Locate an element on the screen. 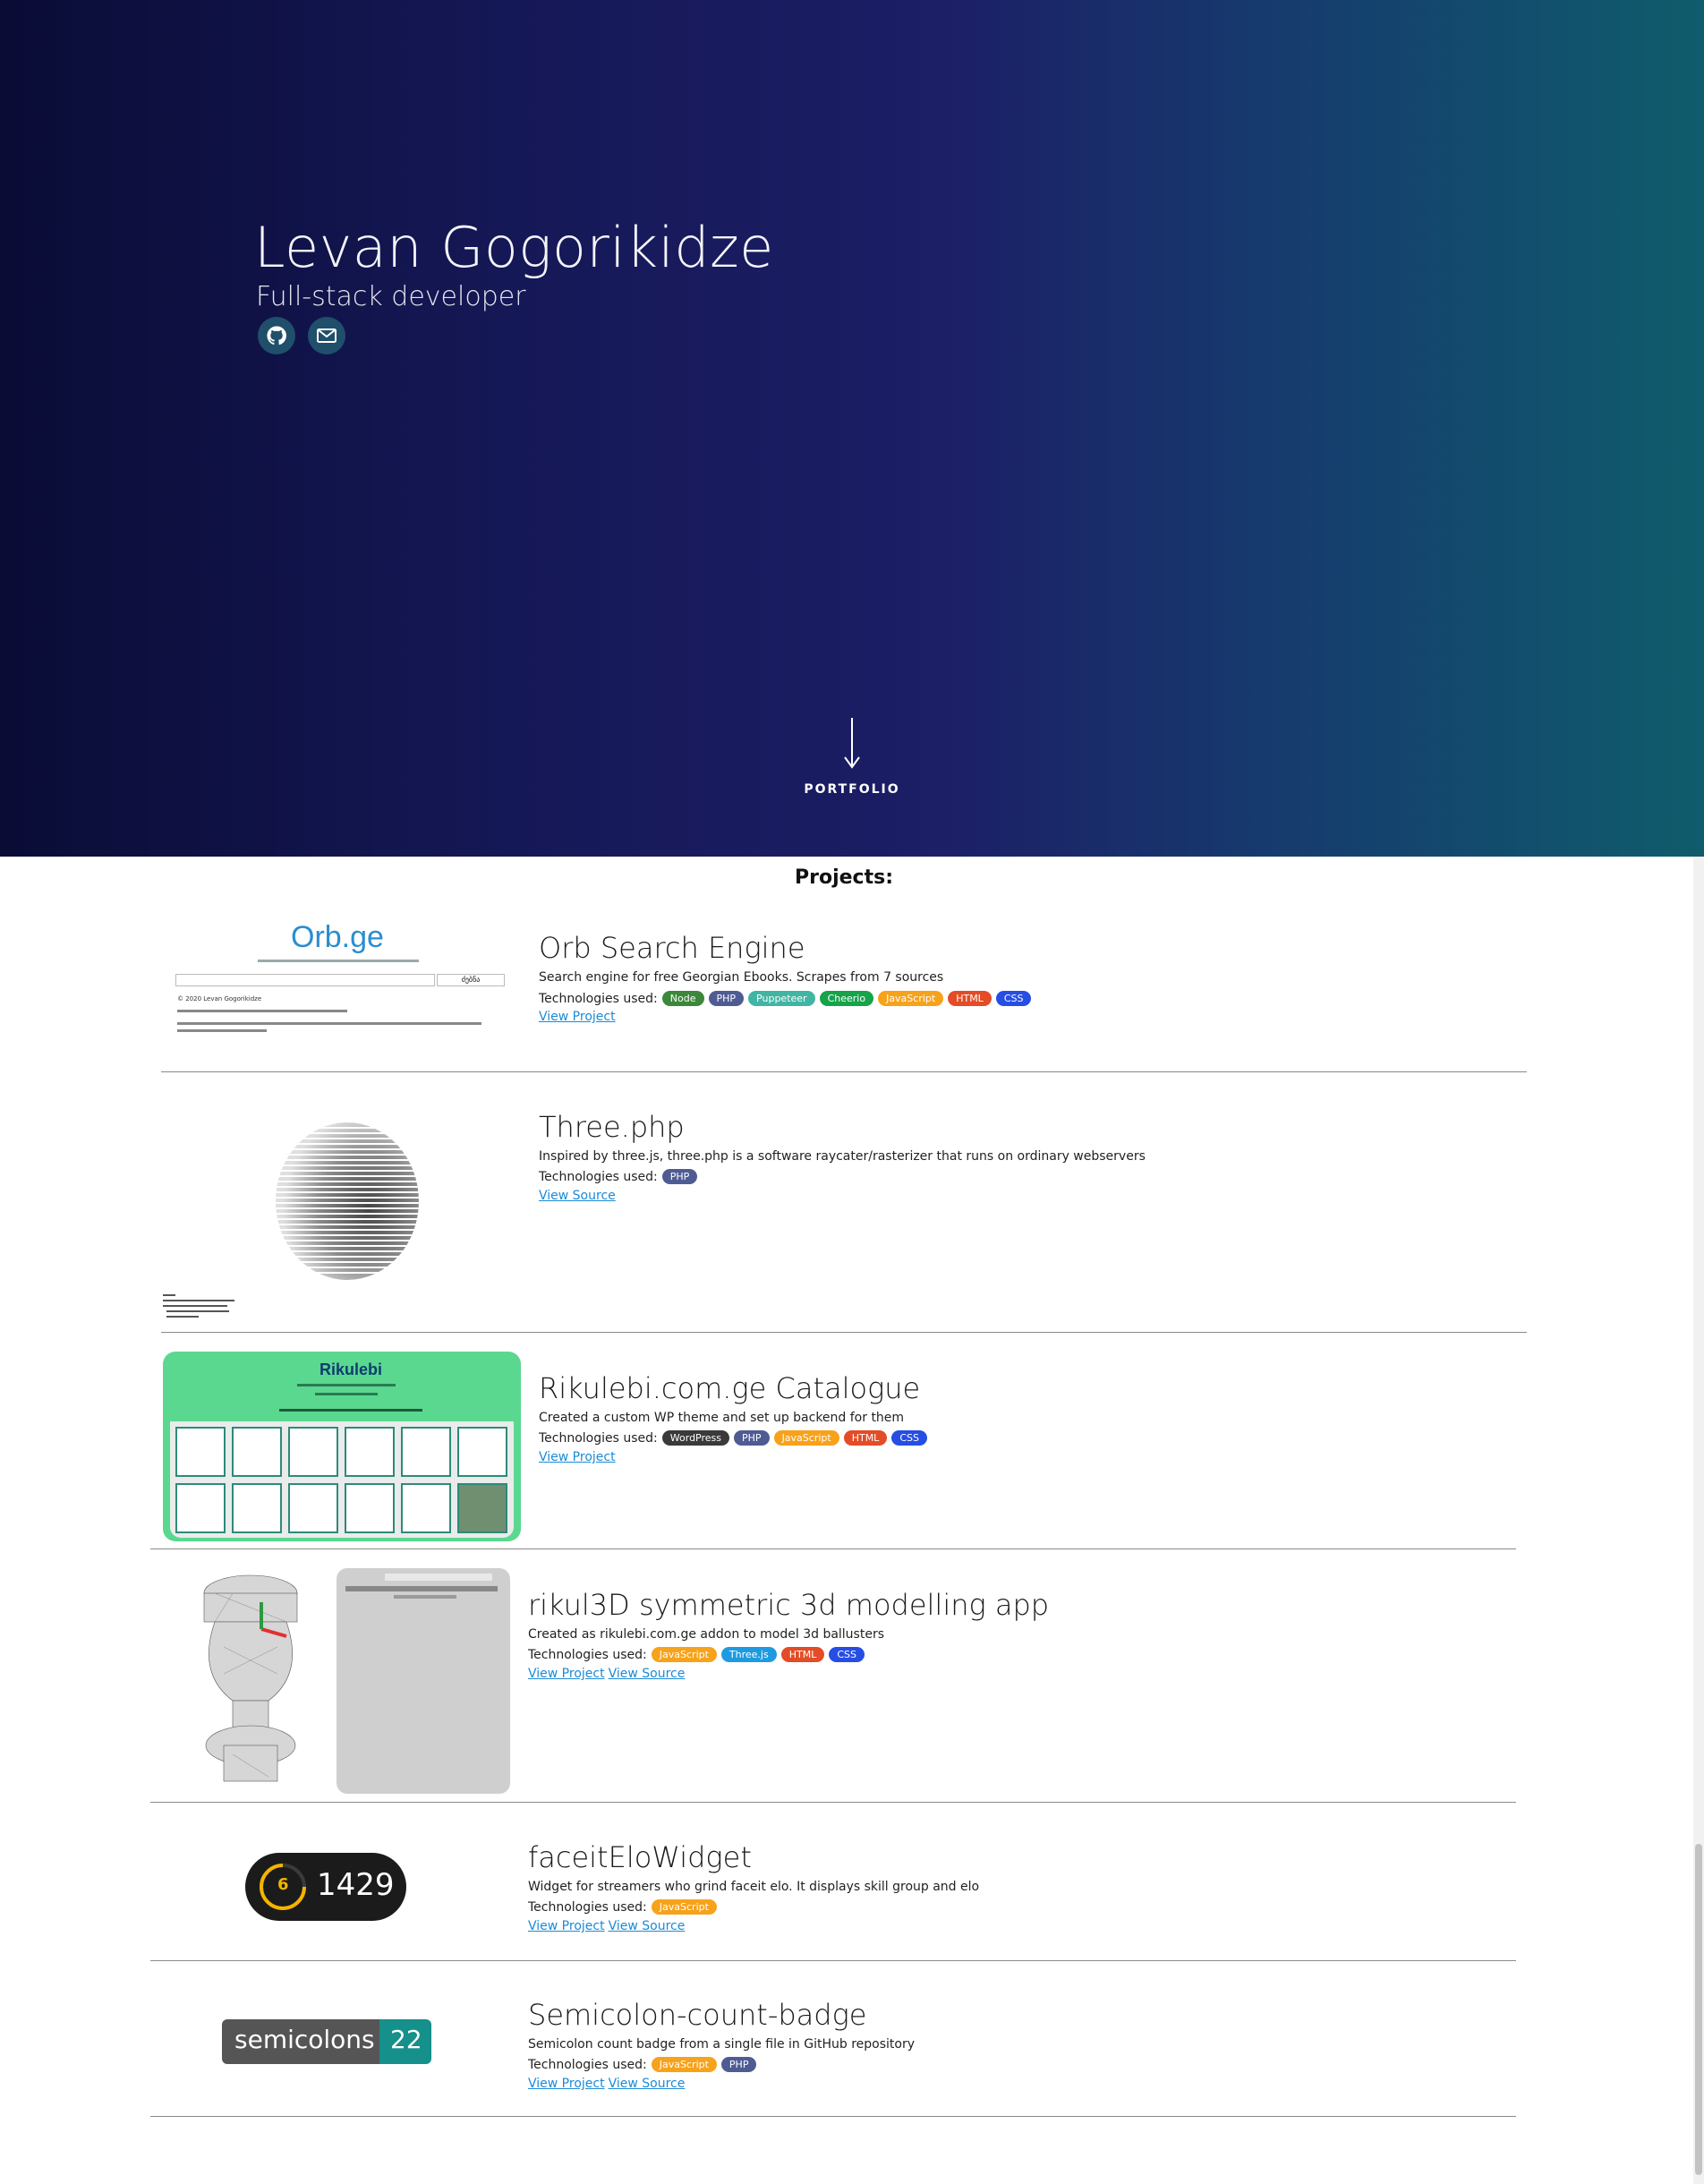 This screenshot has height=2184, width=1704. elo-value: 1429 is located at coordinates (356, 1885).